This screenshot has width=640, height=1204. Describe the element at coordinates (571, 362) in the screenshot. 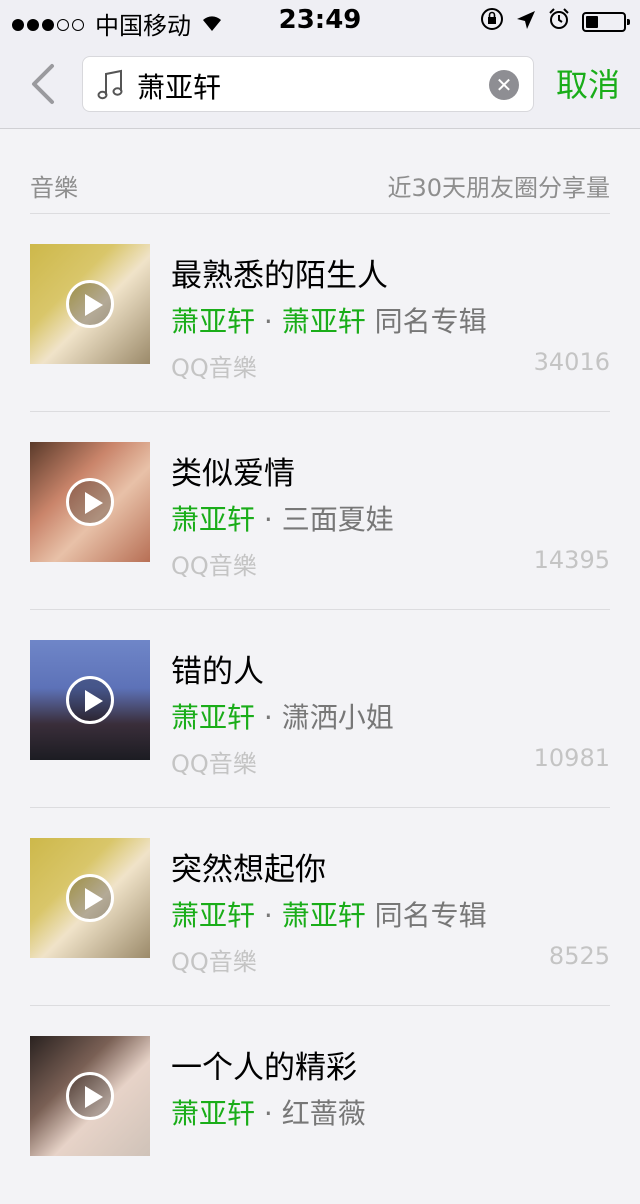

I see `share-count: 34016` at that location.